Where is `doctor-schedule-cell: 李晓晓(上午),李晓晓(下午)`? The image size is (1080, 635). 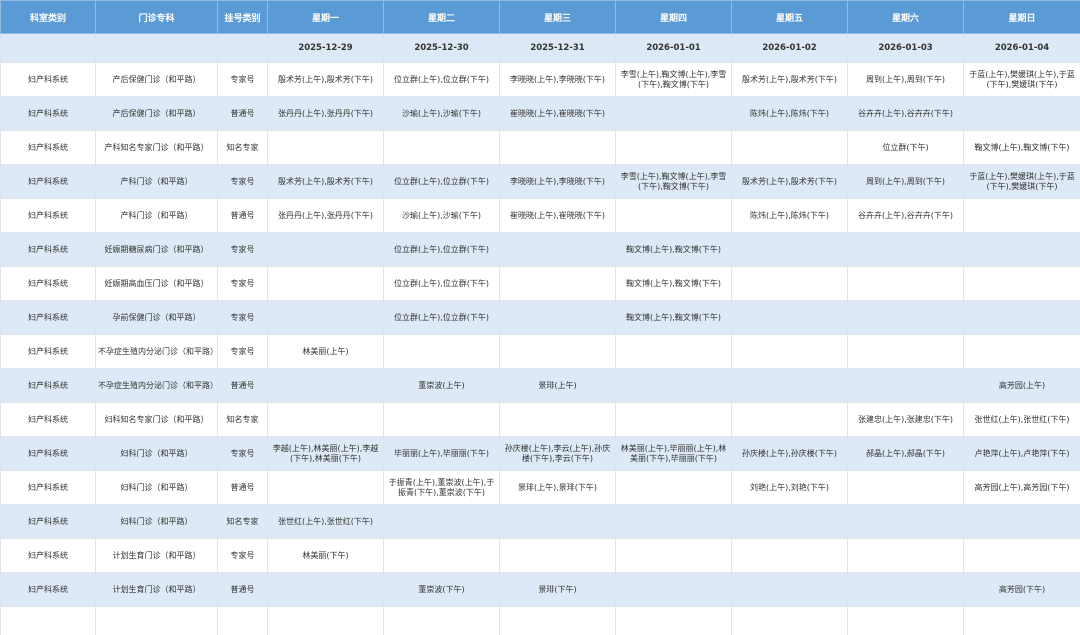
doctor-schedule-cell: 李晓晓(上午),李晓晓(下午) is located at coordinates (557, 181).